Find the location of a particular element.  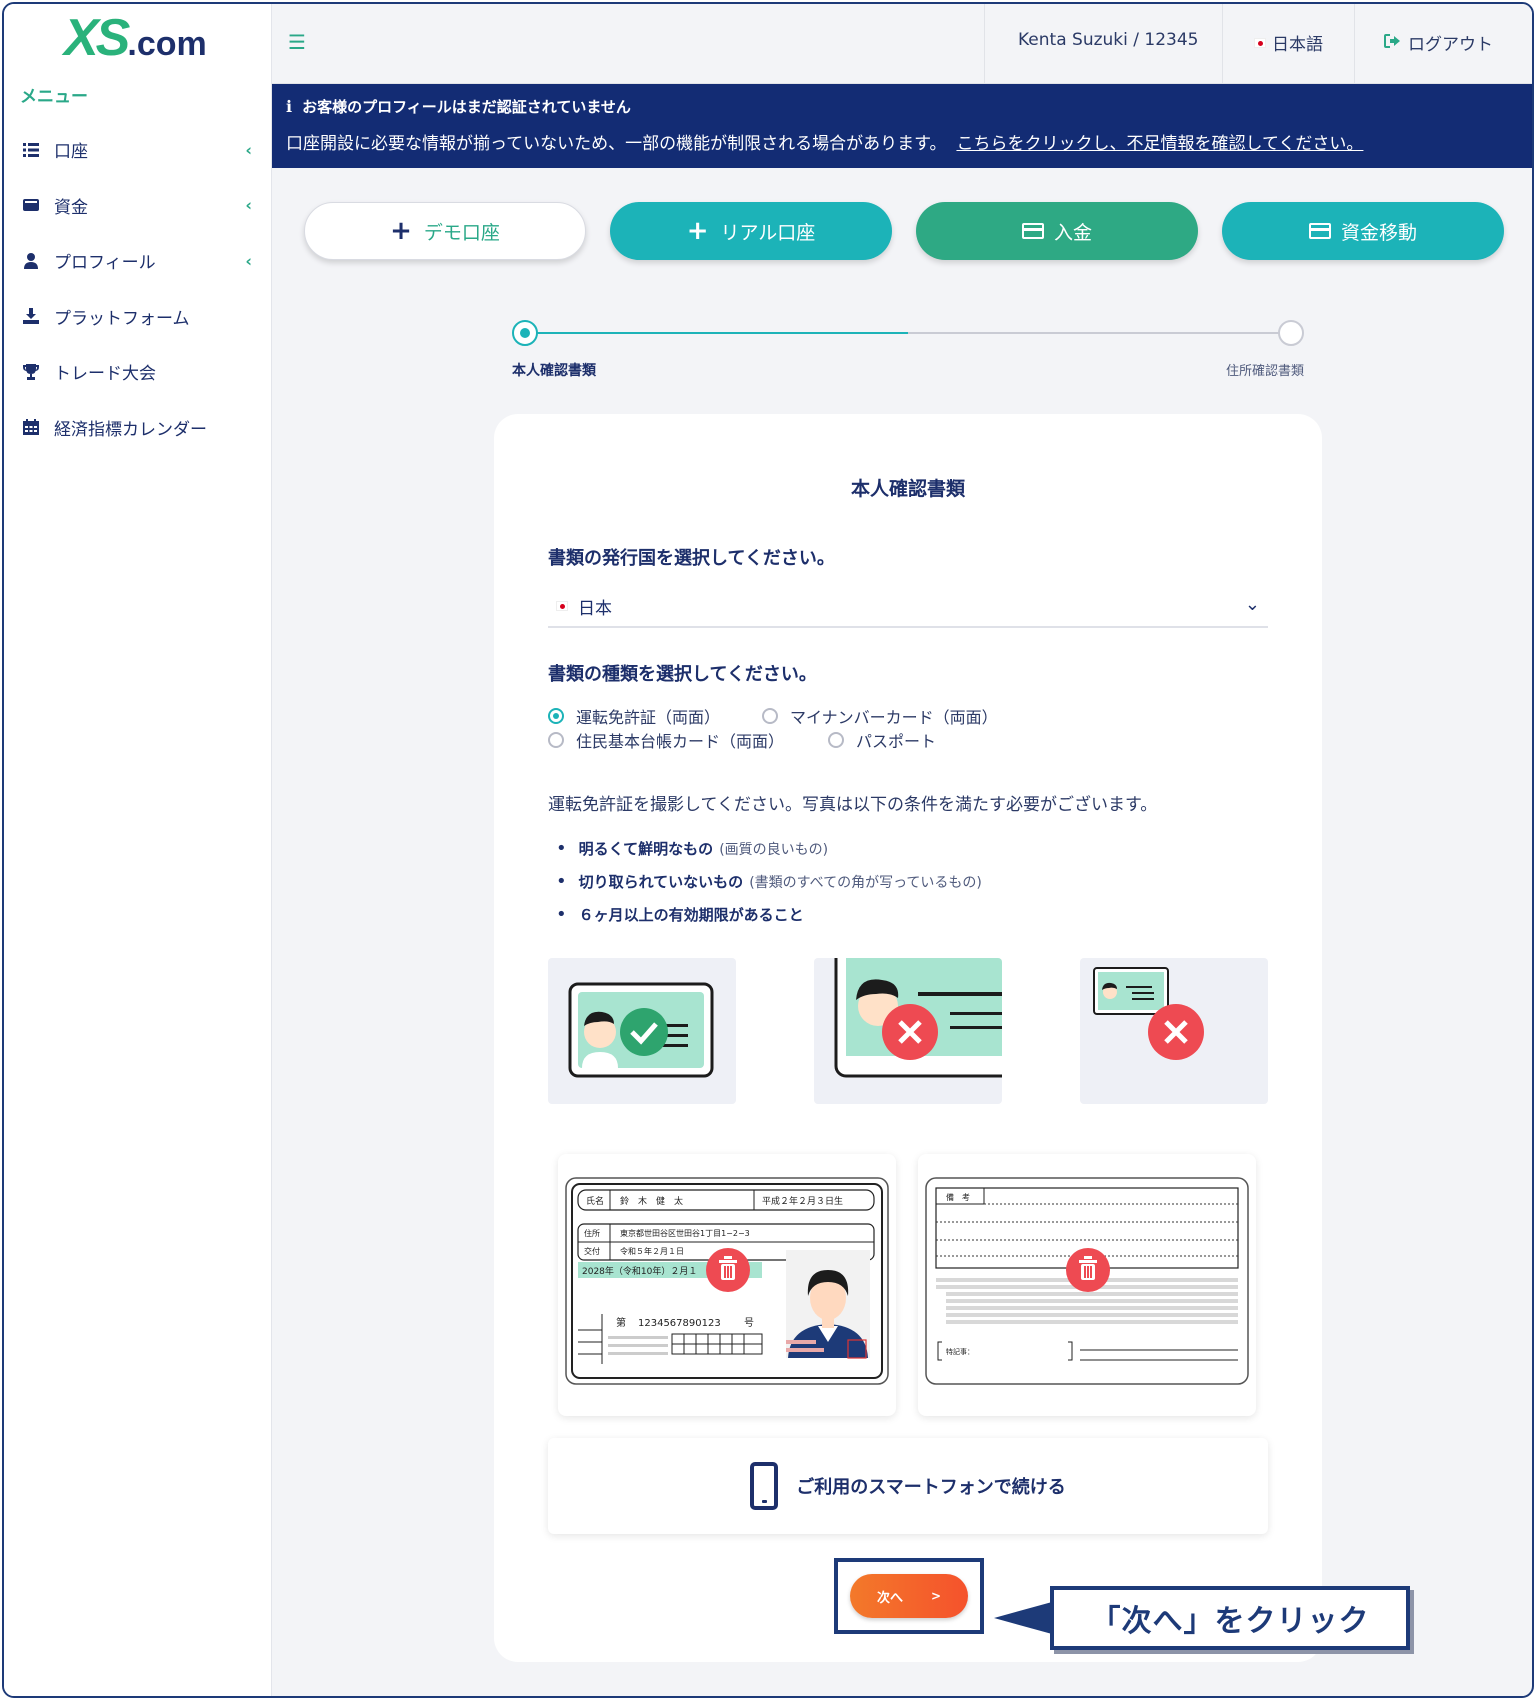

sidebar-item-calendar: 経済指標カレンダー is located at coordinates (138, 428).